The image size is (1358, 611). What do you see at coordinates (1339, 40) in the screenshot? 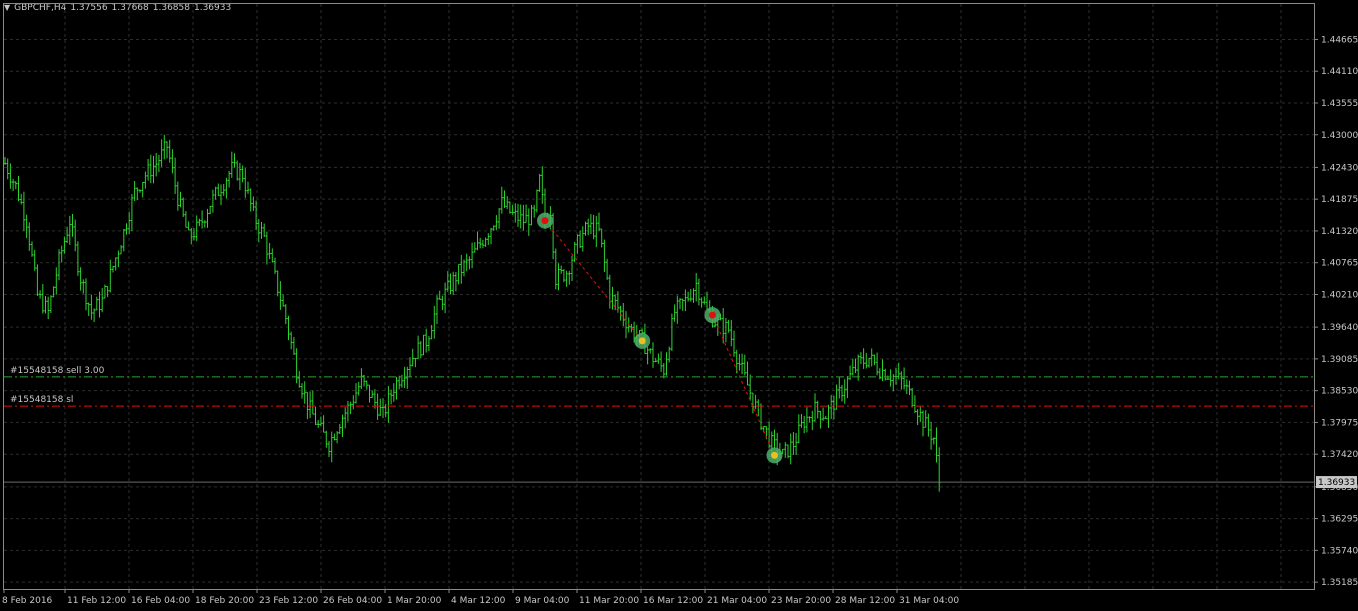
I see `price-tick-label: 1.44665` at bounding box center [1339, 40].